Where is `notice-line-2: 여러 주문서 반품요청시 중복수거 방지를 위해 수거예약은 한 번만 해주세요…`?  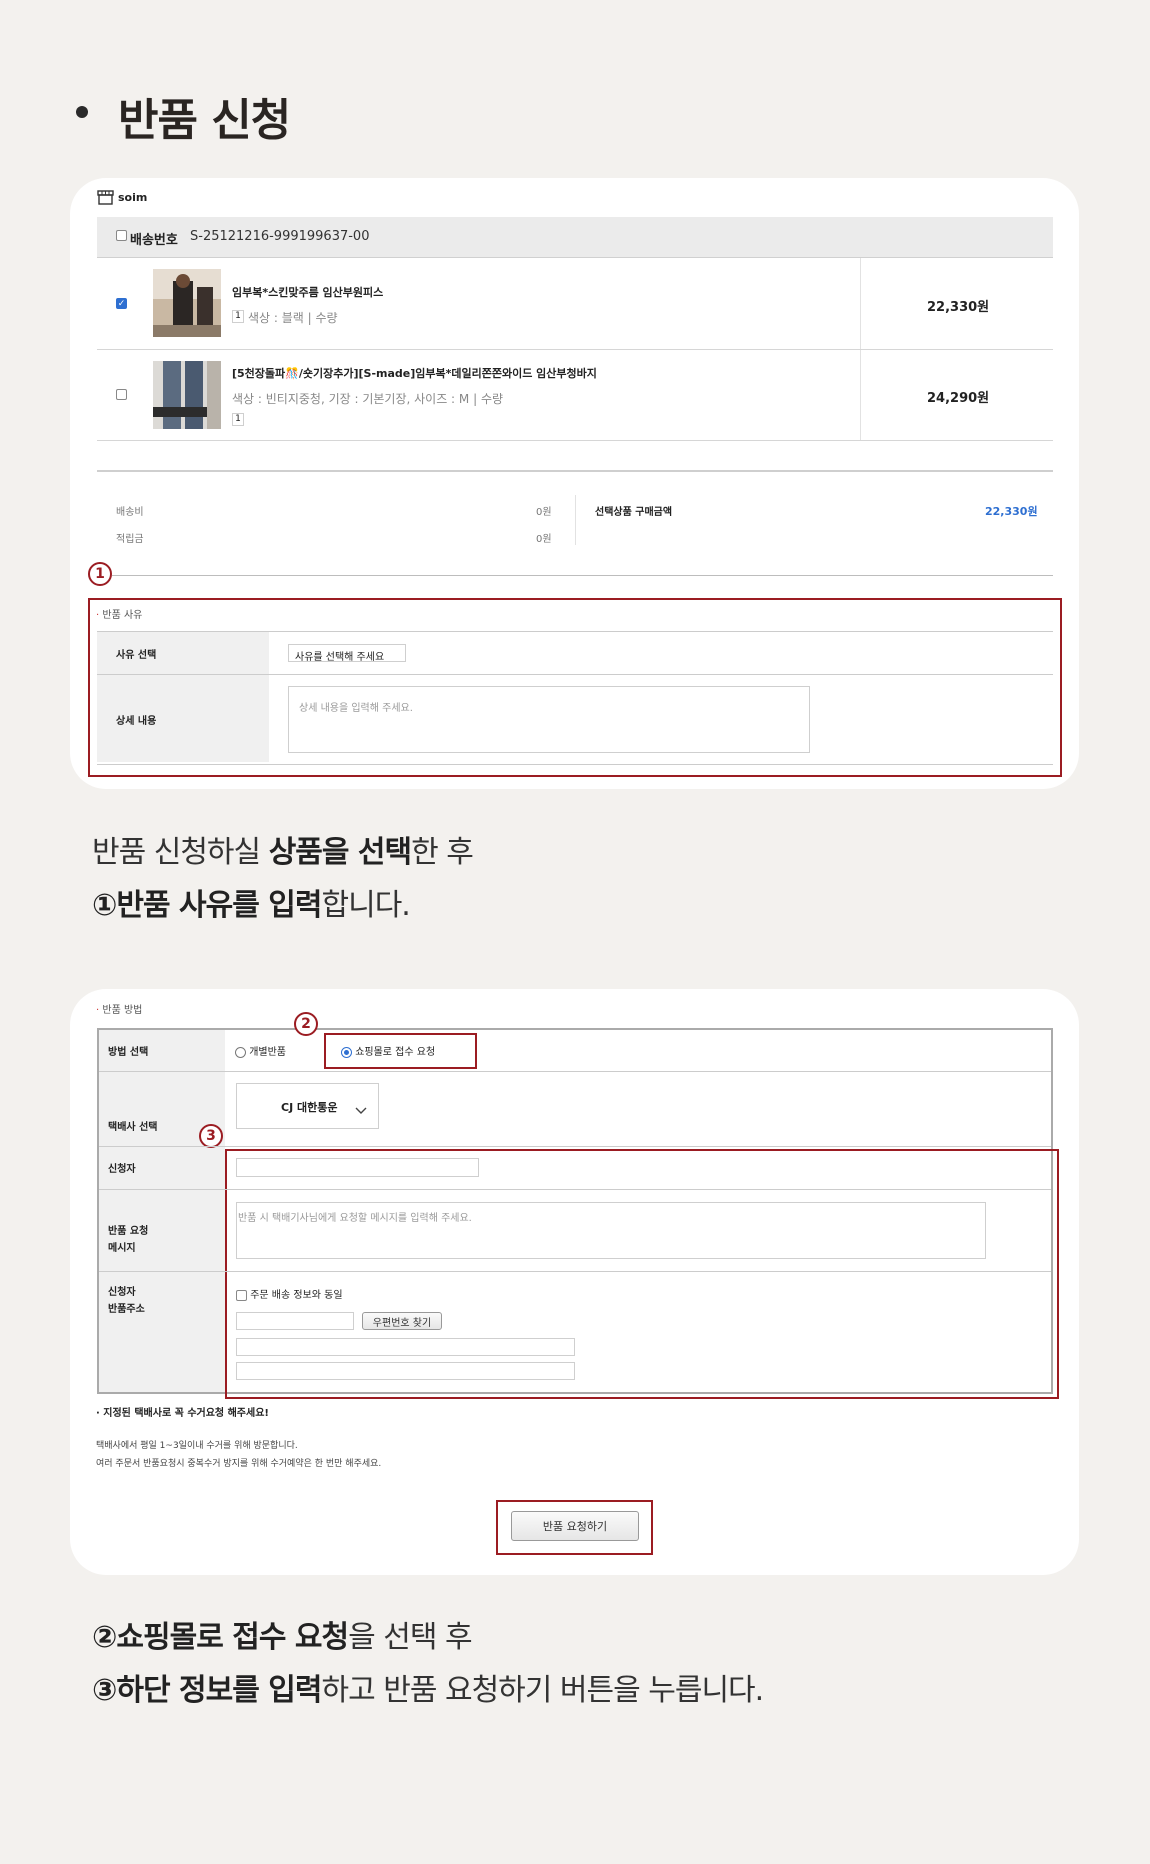
notice-line-2: 여러 주문서 반품요청시 중복수거 방지를 위해 수거예약은 한 번만 해주세요… is located at coordinates (239, 1464).